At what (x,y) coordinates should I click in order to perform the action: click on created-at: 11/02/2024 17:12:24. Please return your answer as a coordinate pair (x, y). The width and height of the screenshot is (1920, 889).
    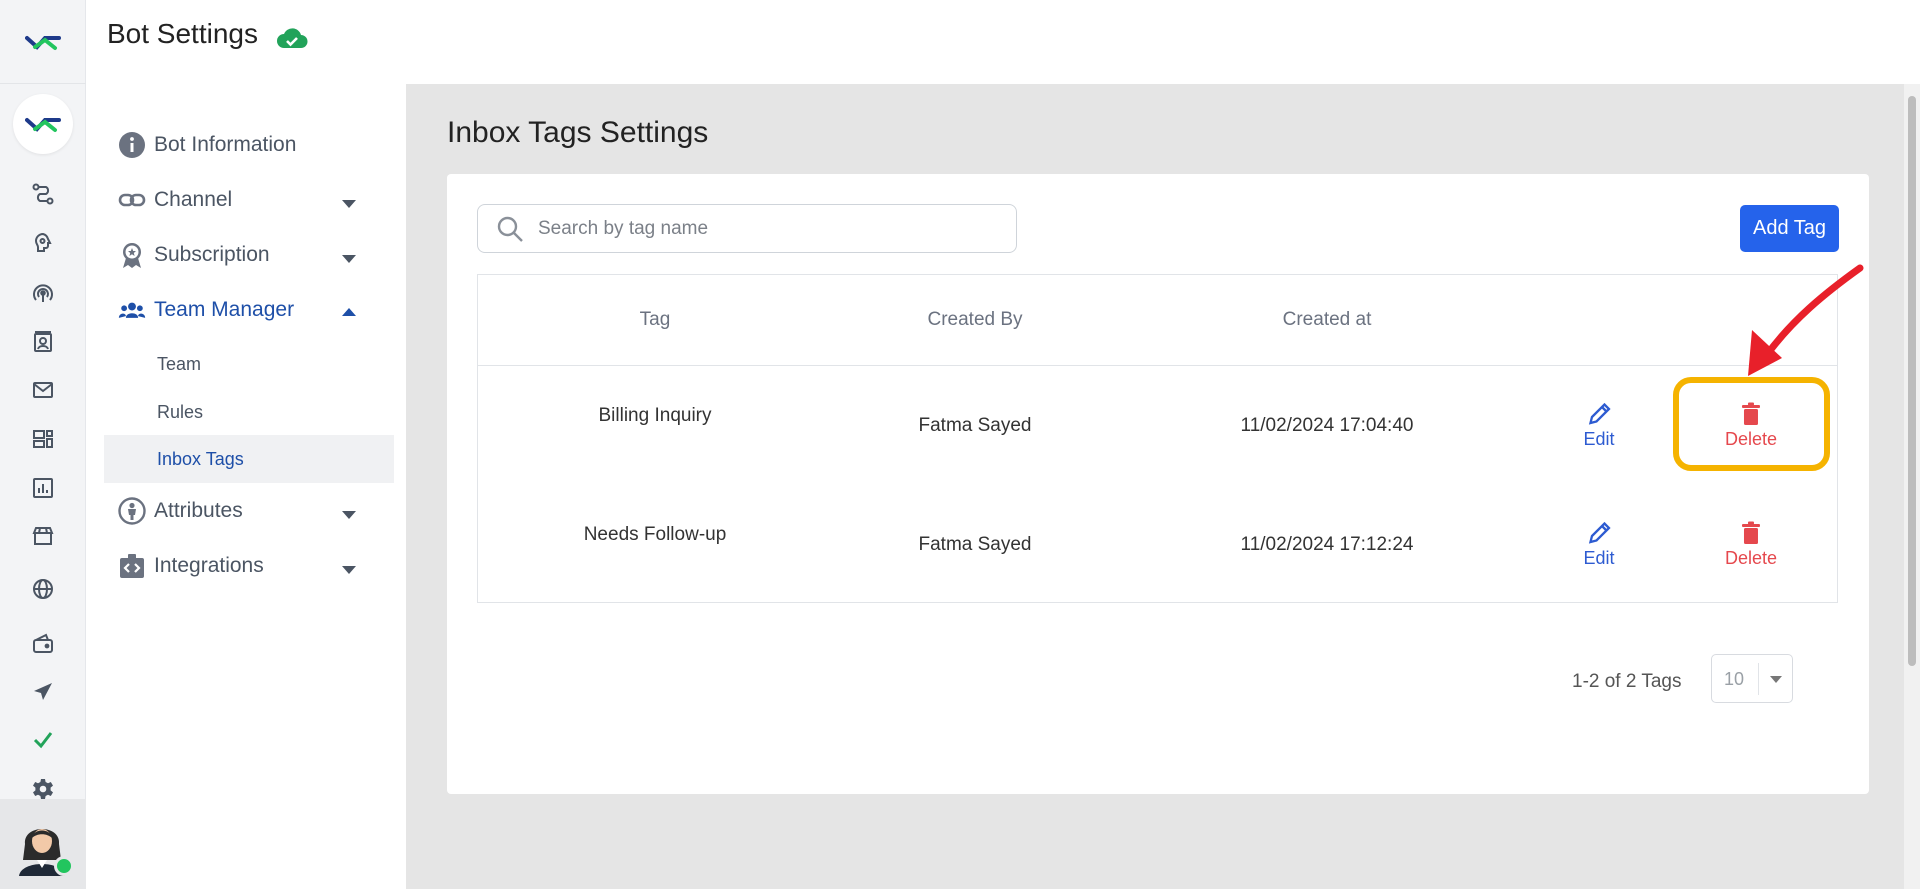
    Looking at the image, I should click on (1327, 544).